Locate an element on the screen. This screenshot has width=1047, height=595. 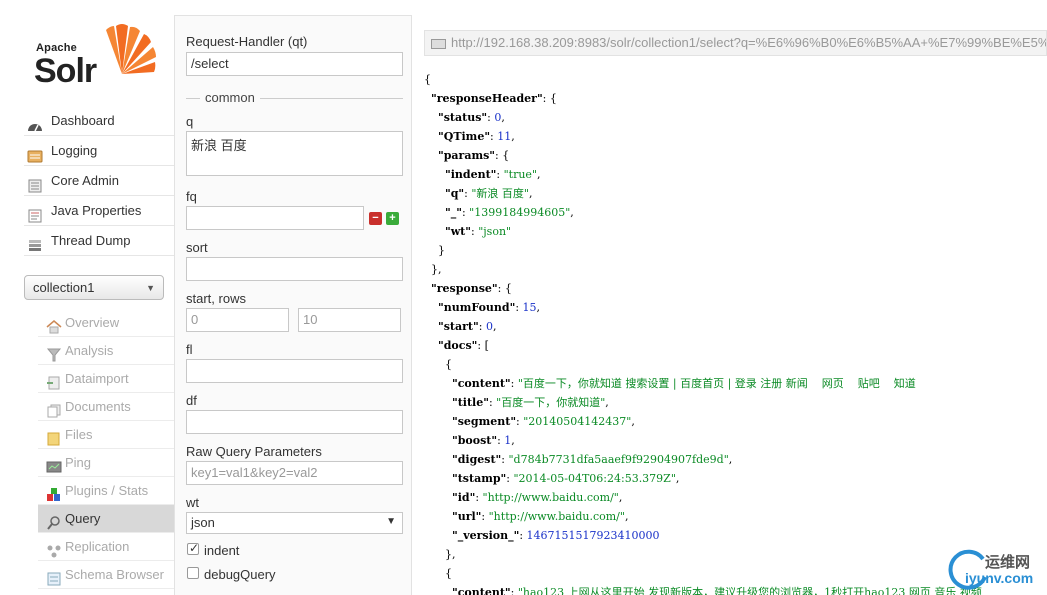
core-item-label: Files is located at coordinates (79, 434).